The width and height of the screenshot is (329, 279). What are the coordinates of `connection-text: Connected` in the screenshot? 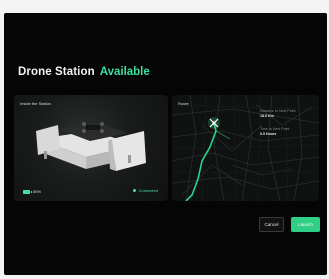 It's located at (148, 190).